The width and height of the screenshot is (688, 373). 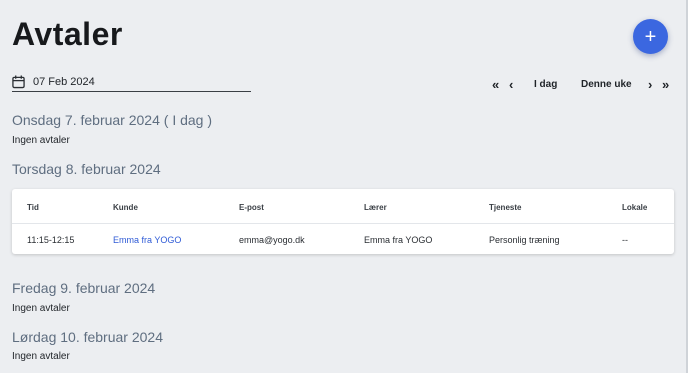 I want to click on this-week-button-label: Denne uke, so click(x=606, y=84).